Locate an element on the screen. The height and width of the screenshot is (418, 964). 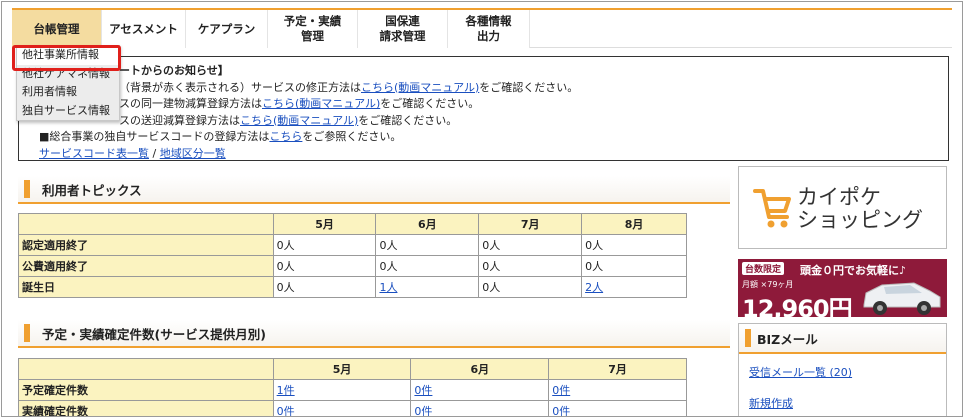
notice-line: スの送迎減算登録方法はこちら(動画マニュアル)をご確認ください。 is located at coordinates (483, 121).